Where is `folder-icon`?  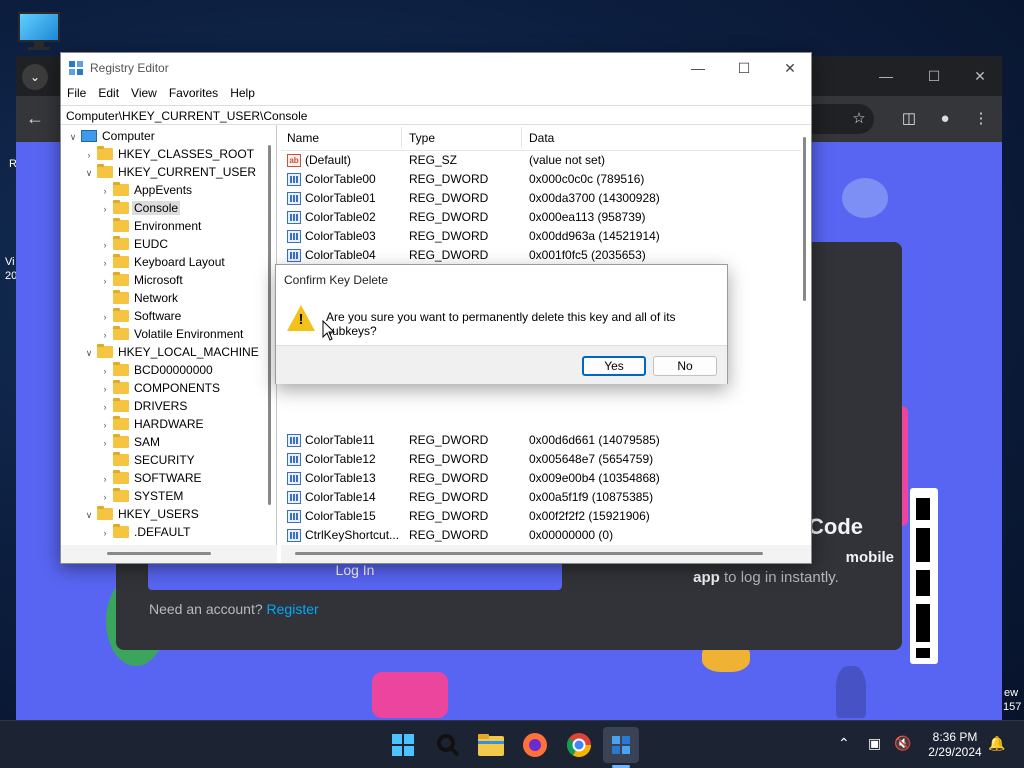 folder-icon is located at coordinates (105, 513).